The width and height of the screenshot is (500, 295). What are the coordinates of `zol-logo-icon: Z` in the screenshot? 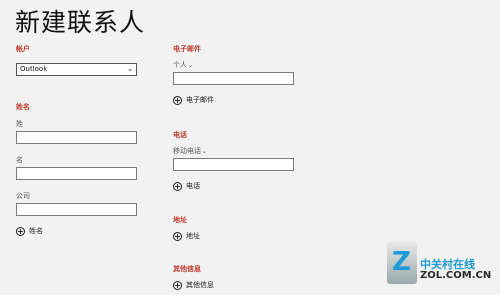 It's located at (402, 263).